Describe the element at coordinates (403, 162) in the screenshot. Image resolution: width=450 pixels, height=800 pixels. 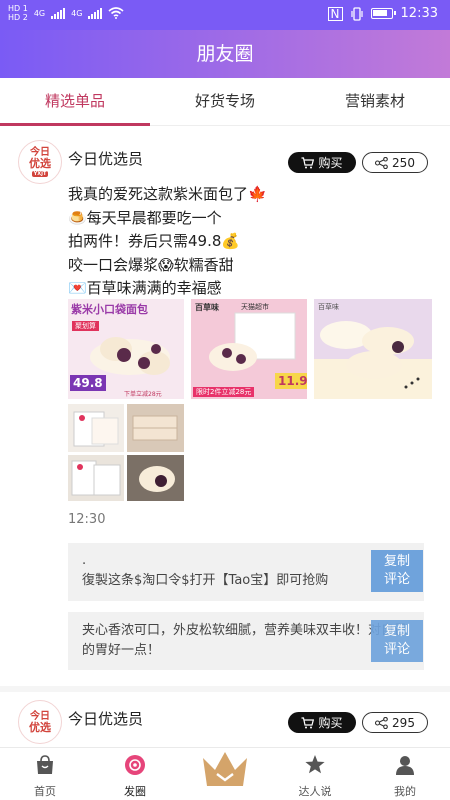
I see `share-count: 250` at that location.